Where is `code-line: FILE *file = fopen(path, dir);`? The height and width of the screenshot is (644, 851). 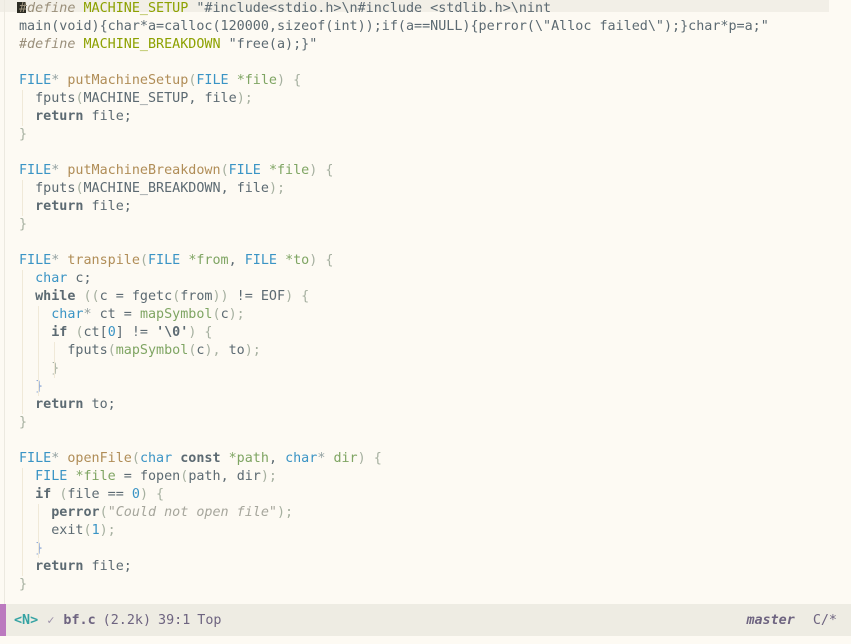
code-line: FILE *file = fopen(path, dir); is located at coordinates (425, 477).